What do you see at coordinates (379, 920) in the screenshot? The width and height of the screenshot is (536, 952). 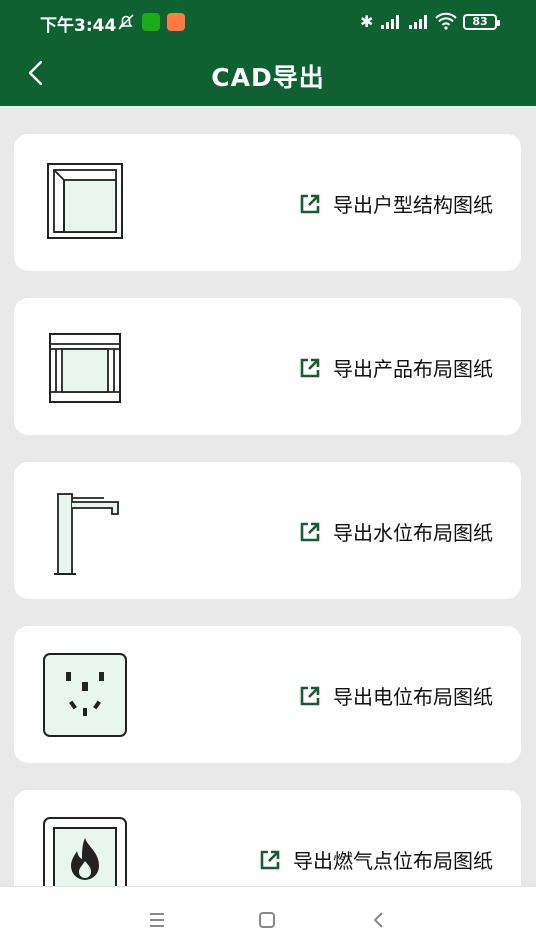 I see `back-nav-icon` at bounding box center [379, 920].